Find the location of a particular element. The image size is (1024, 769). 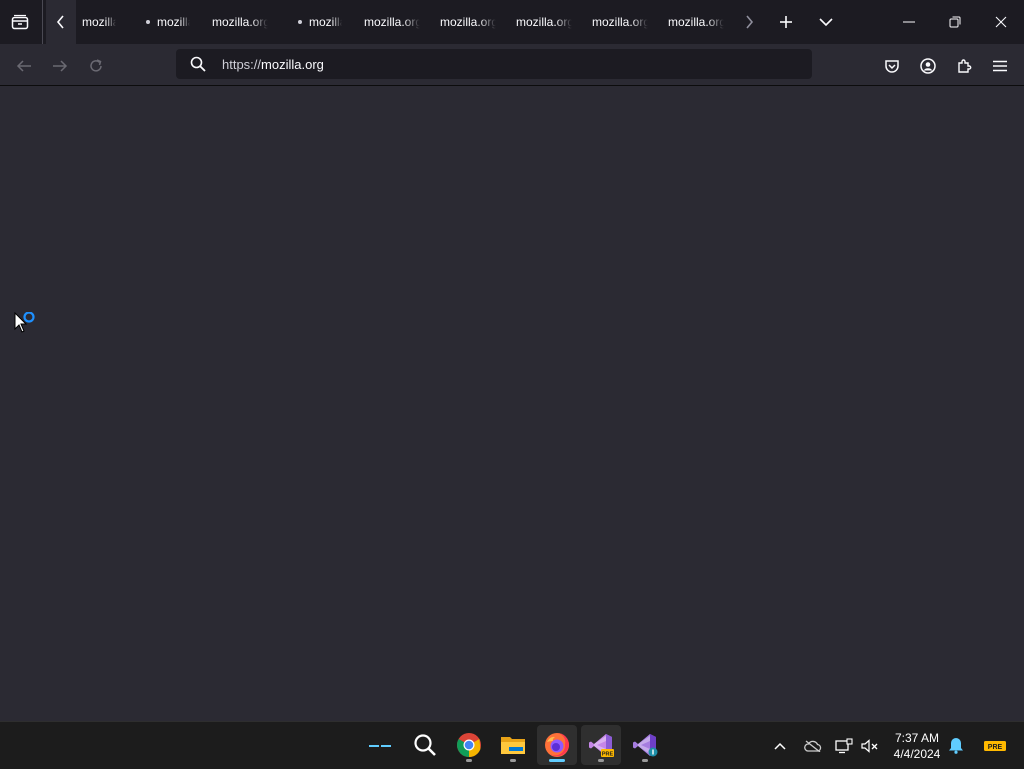

taskbar-visual-studio is located at coordinates (645, 745).